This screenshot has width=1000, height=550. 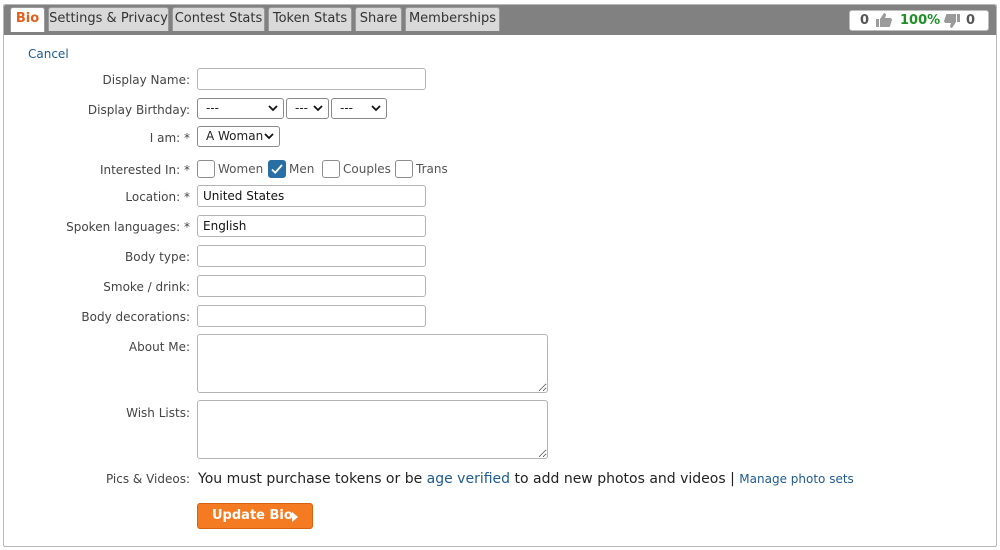 What do you see at coordinates (252, 515) in the screenshot?
I see `update-bio-label: Update Bio` at bounding box center [252, 515].